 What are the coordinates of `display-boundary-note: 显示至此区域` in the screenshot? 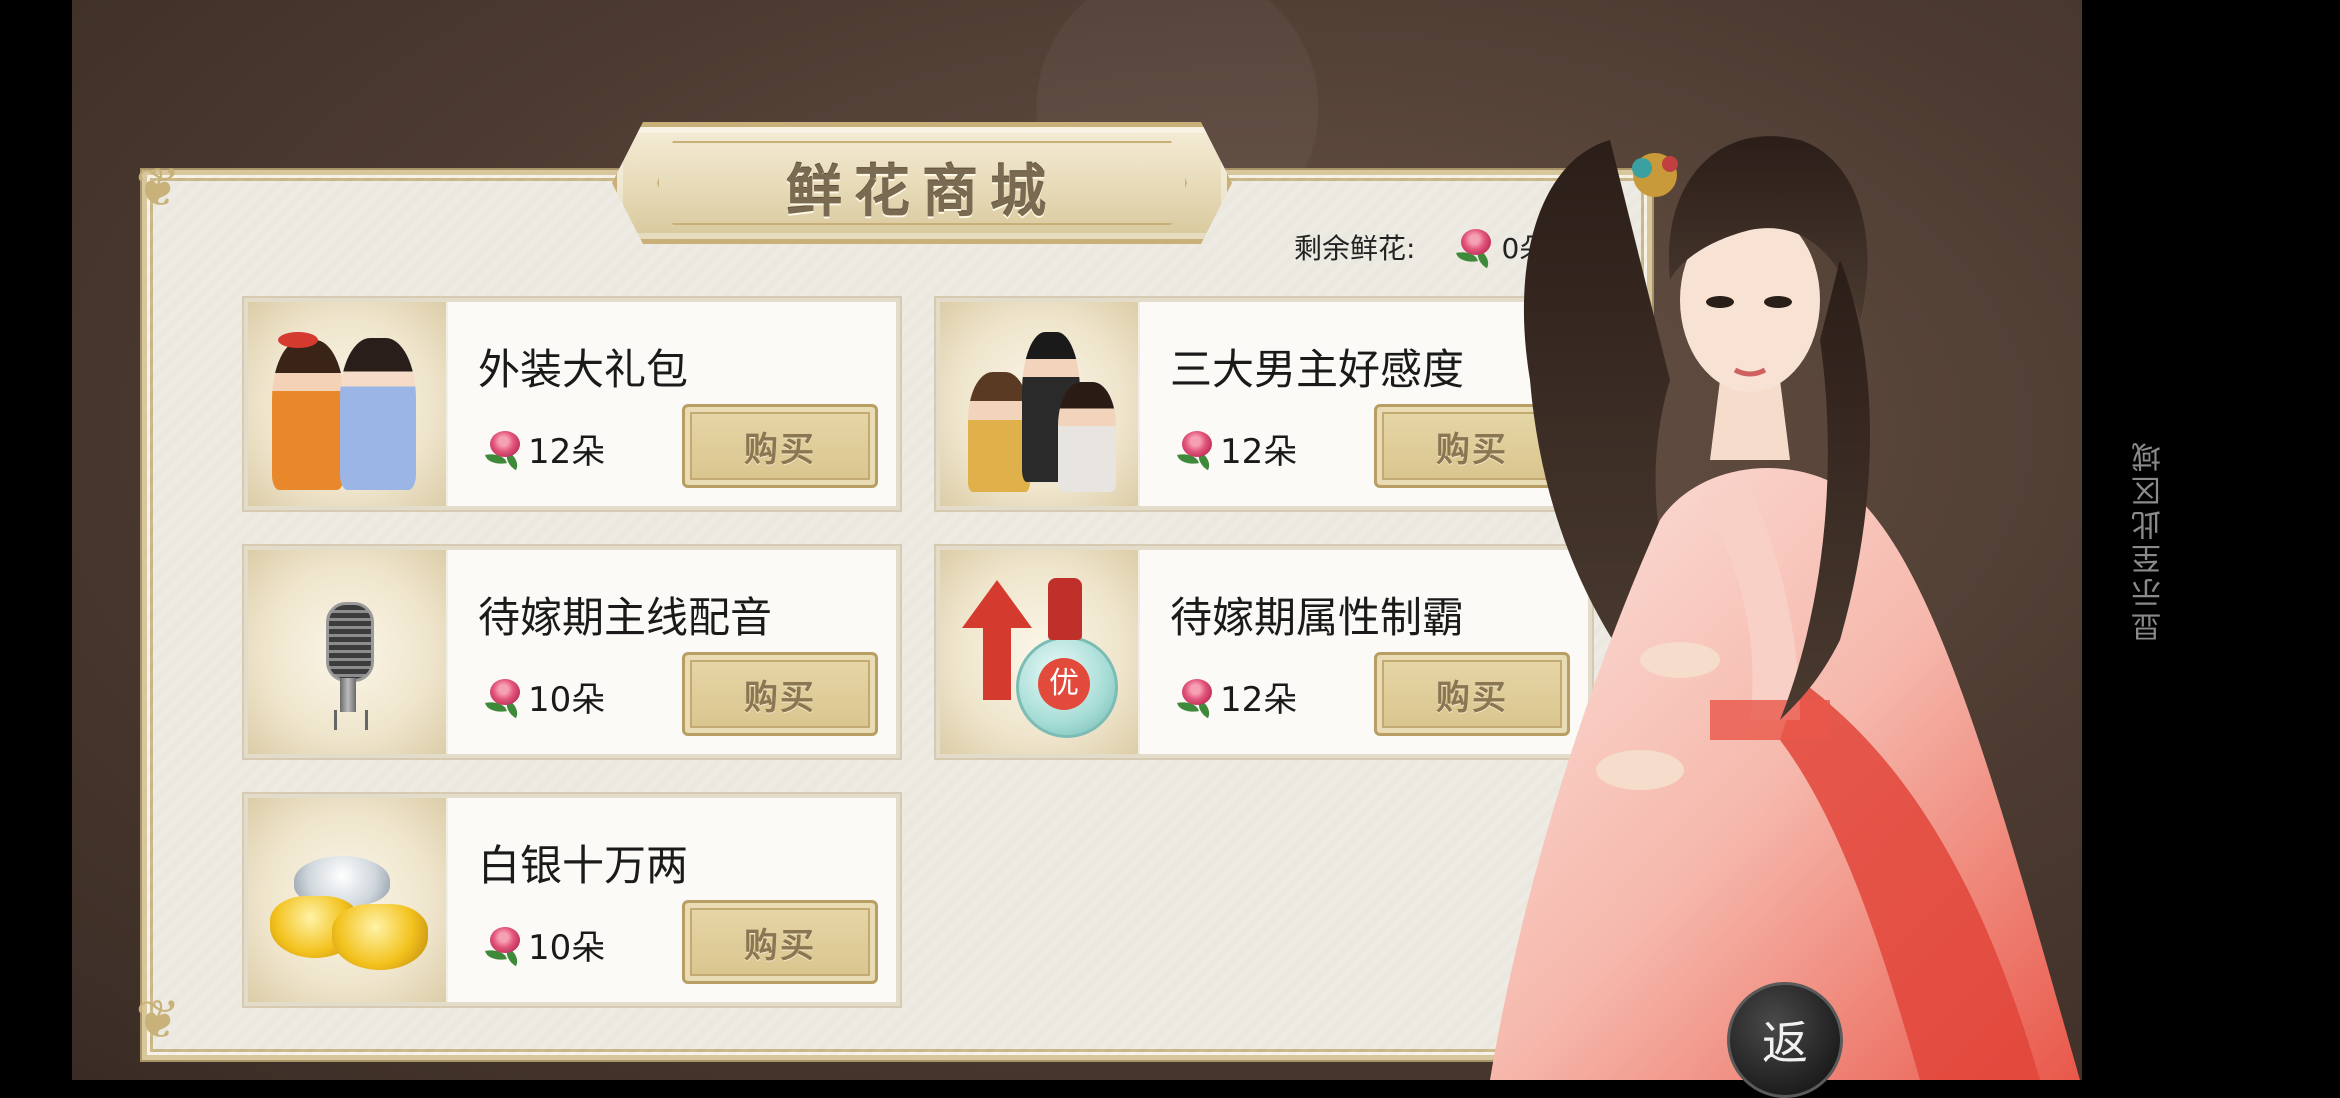 It's located at (2149, 540).